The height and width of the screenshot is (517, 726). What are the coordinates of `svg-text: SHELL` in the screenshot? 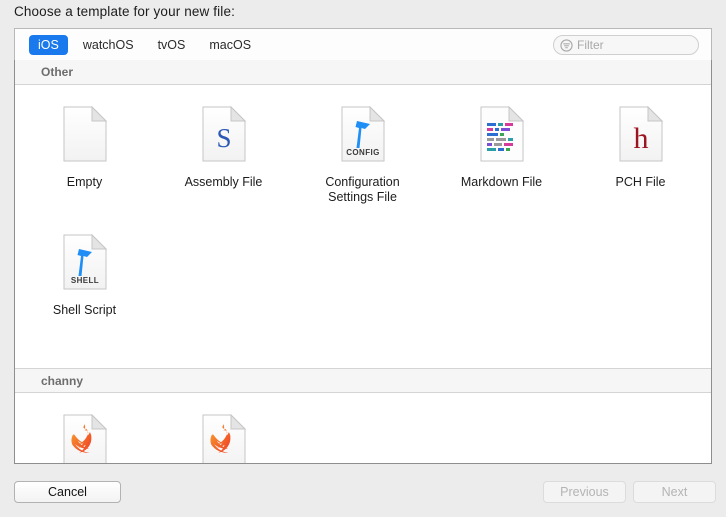 It's located at (84, 280).